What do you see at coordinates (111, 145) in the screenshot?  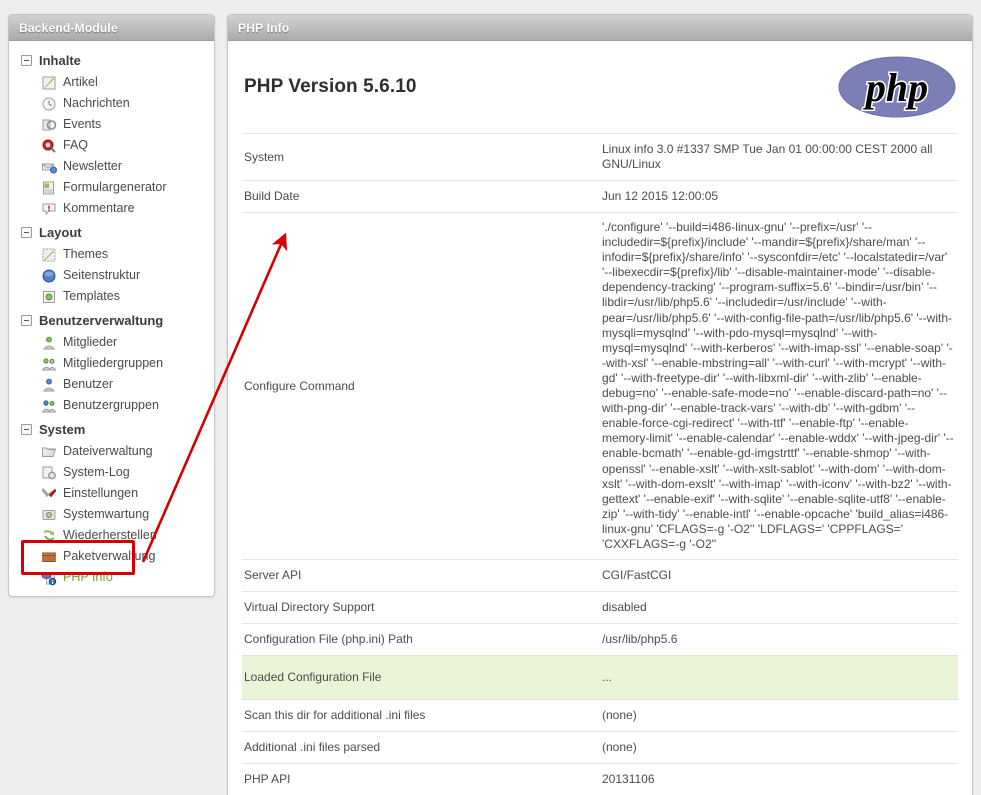 I see `sidebar-item-faq: FAQ` at bounding box center [111, 145].